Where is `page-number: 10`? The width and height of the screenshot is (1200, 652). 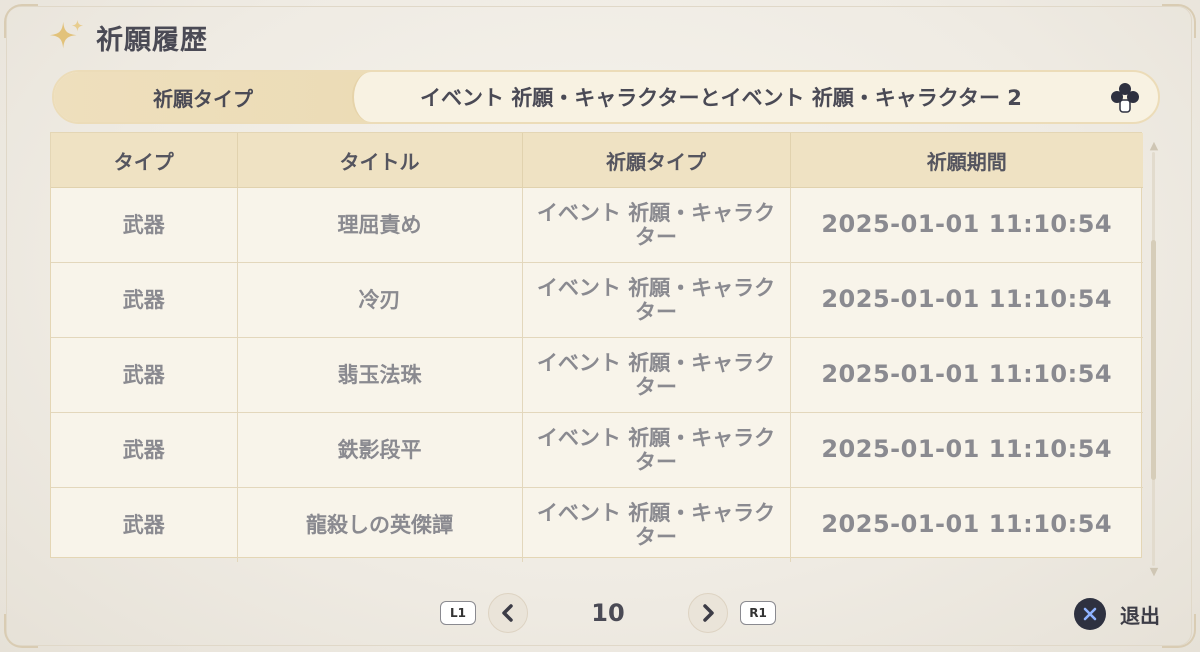 page-number: 10 is located at coordinates (608, 613).